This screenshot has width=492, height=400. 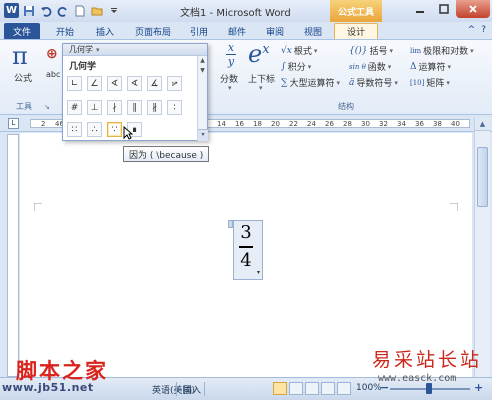 I want to click on symbol-spherical-angle: ∢, so click(x=134, y=83).